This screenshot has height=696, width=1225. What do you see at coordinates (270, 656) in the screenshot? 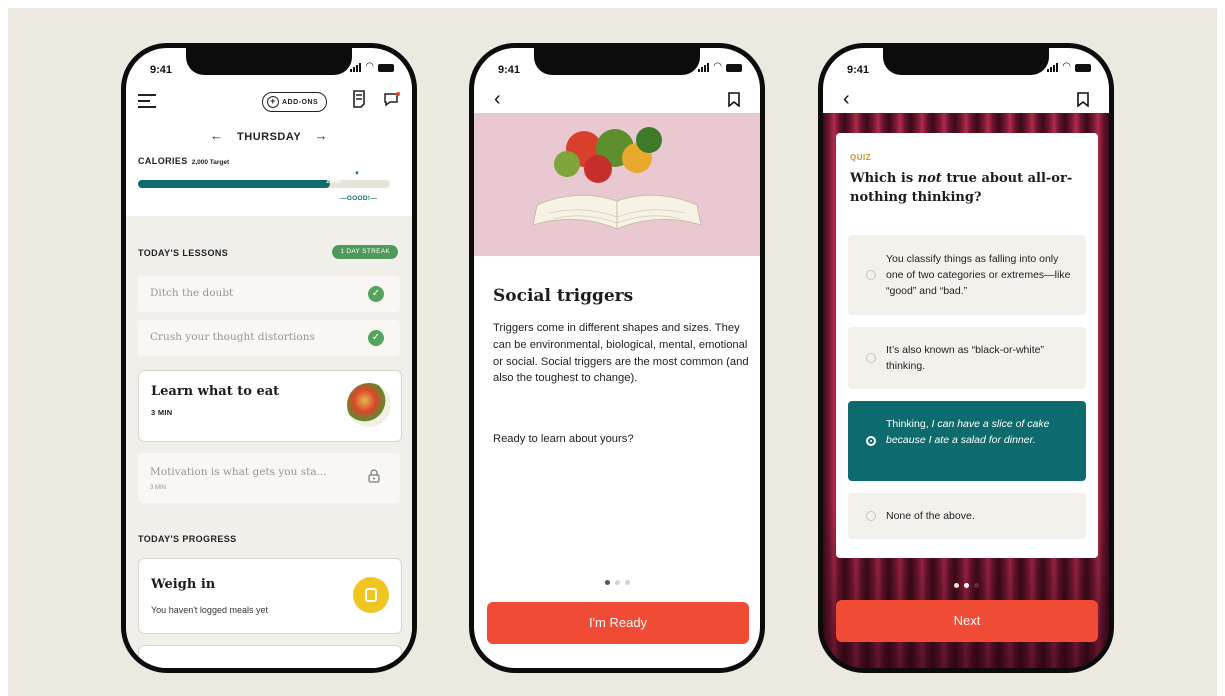
I see `next-card` at bounding box center [270, 656].